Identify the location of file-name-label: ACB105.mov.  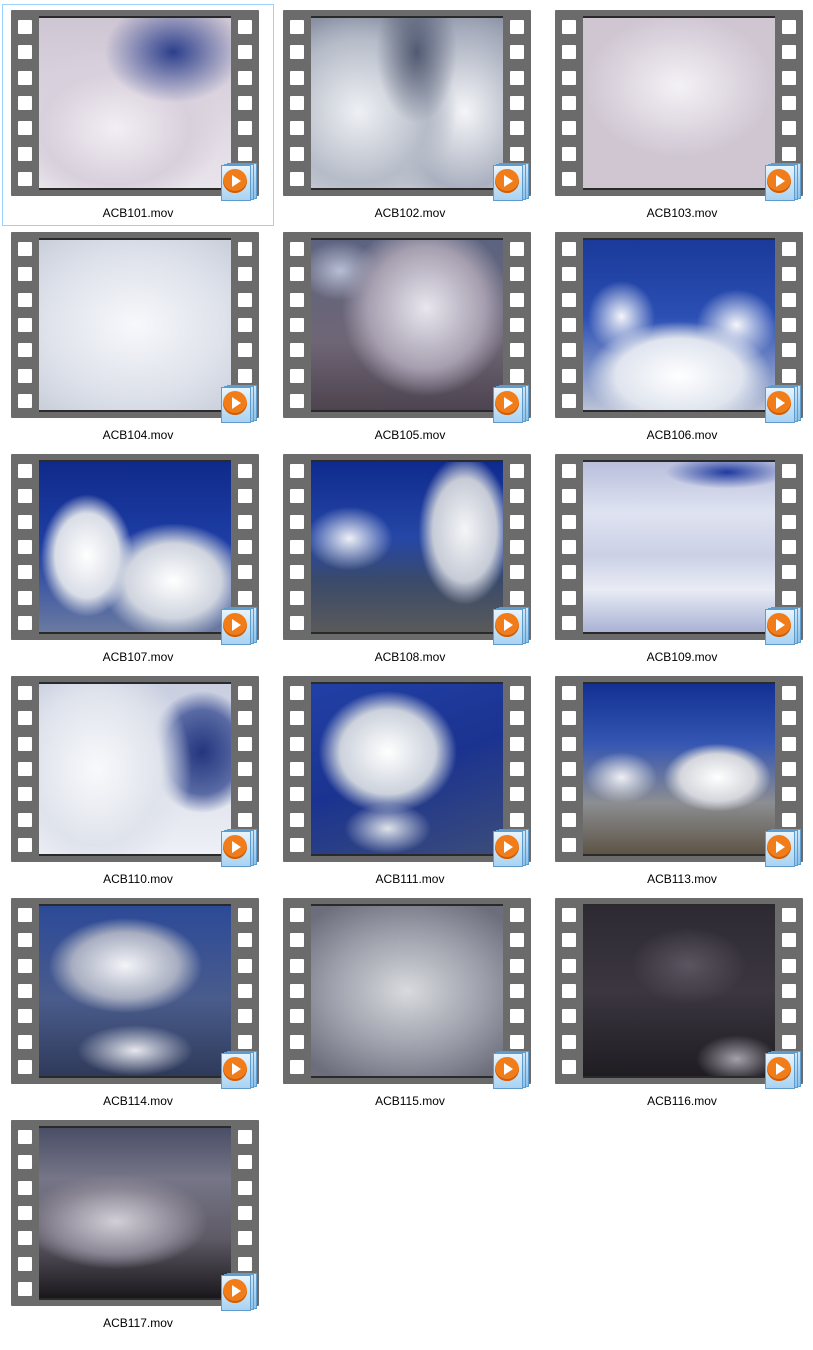
(410, 435).